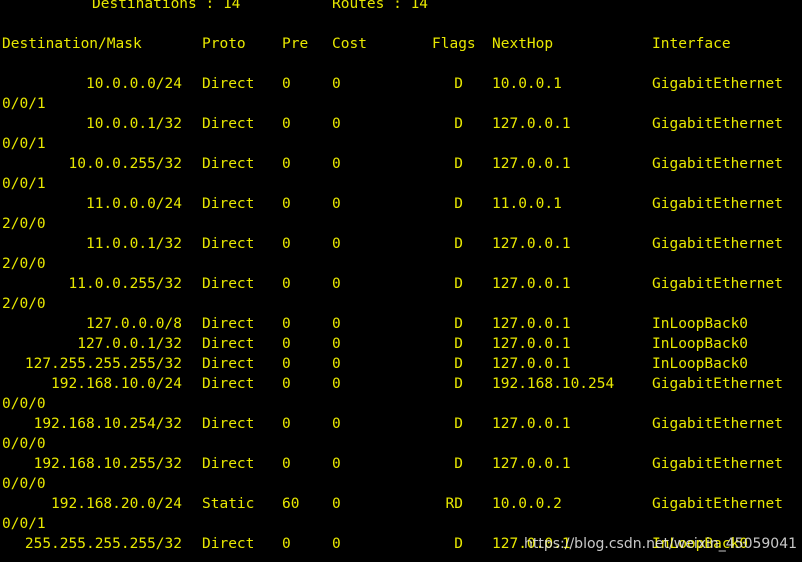 This screenshot has height=562, width=802. Describe the element at coordinates (133, 204) in the screenshot. I see `route-destination: 11.0.0.0/24` at that location.